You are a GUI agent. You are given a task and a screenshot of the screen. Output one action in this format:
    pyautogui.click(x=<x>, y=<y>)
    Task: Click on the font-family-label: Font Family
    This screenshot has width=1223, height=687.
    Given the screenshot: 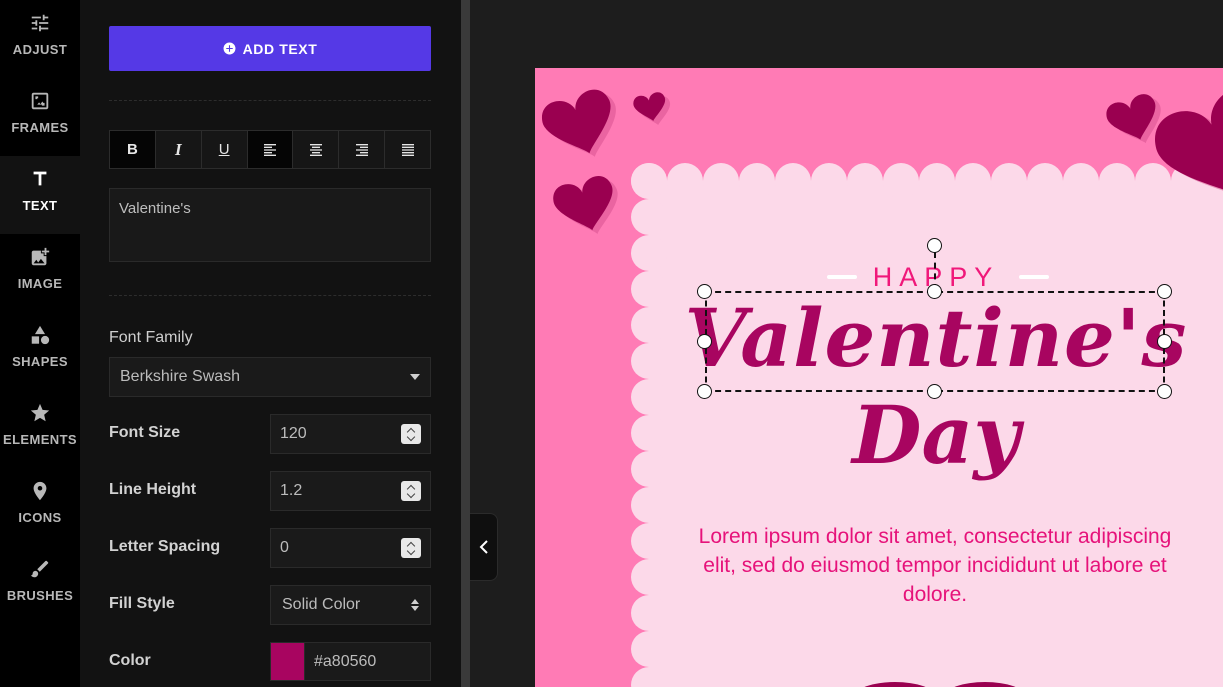 What is the action you would take?
    pyautogui.click(x=151, y=337)
    